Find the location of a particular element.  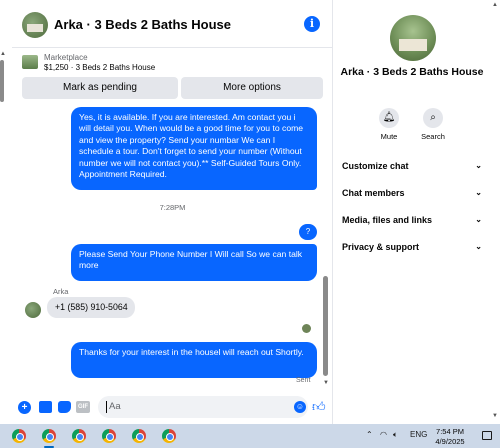

section-customize-chat: Customize chat ⌄ is located at coordinates (412, 168).